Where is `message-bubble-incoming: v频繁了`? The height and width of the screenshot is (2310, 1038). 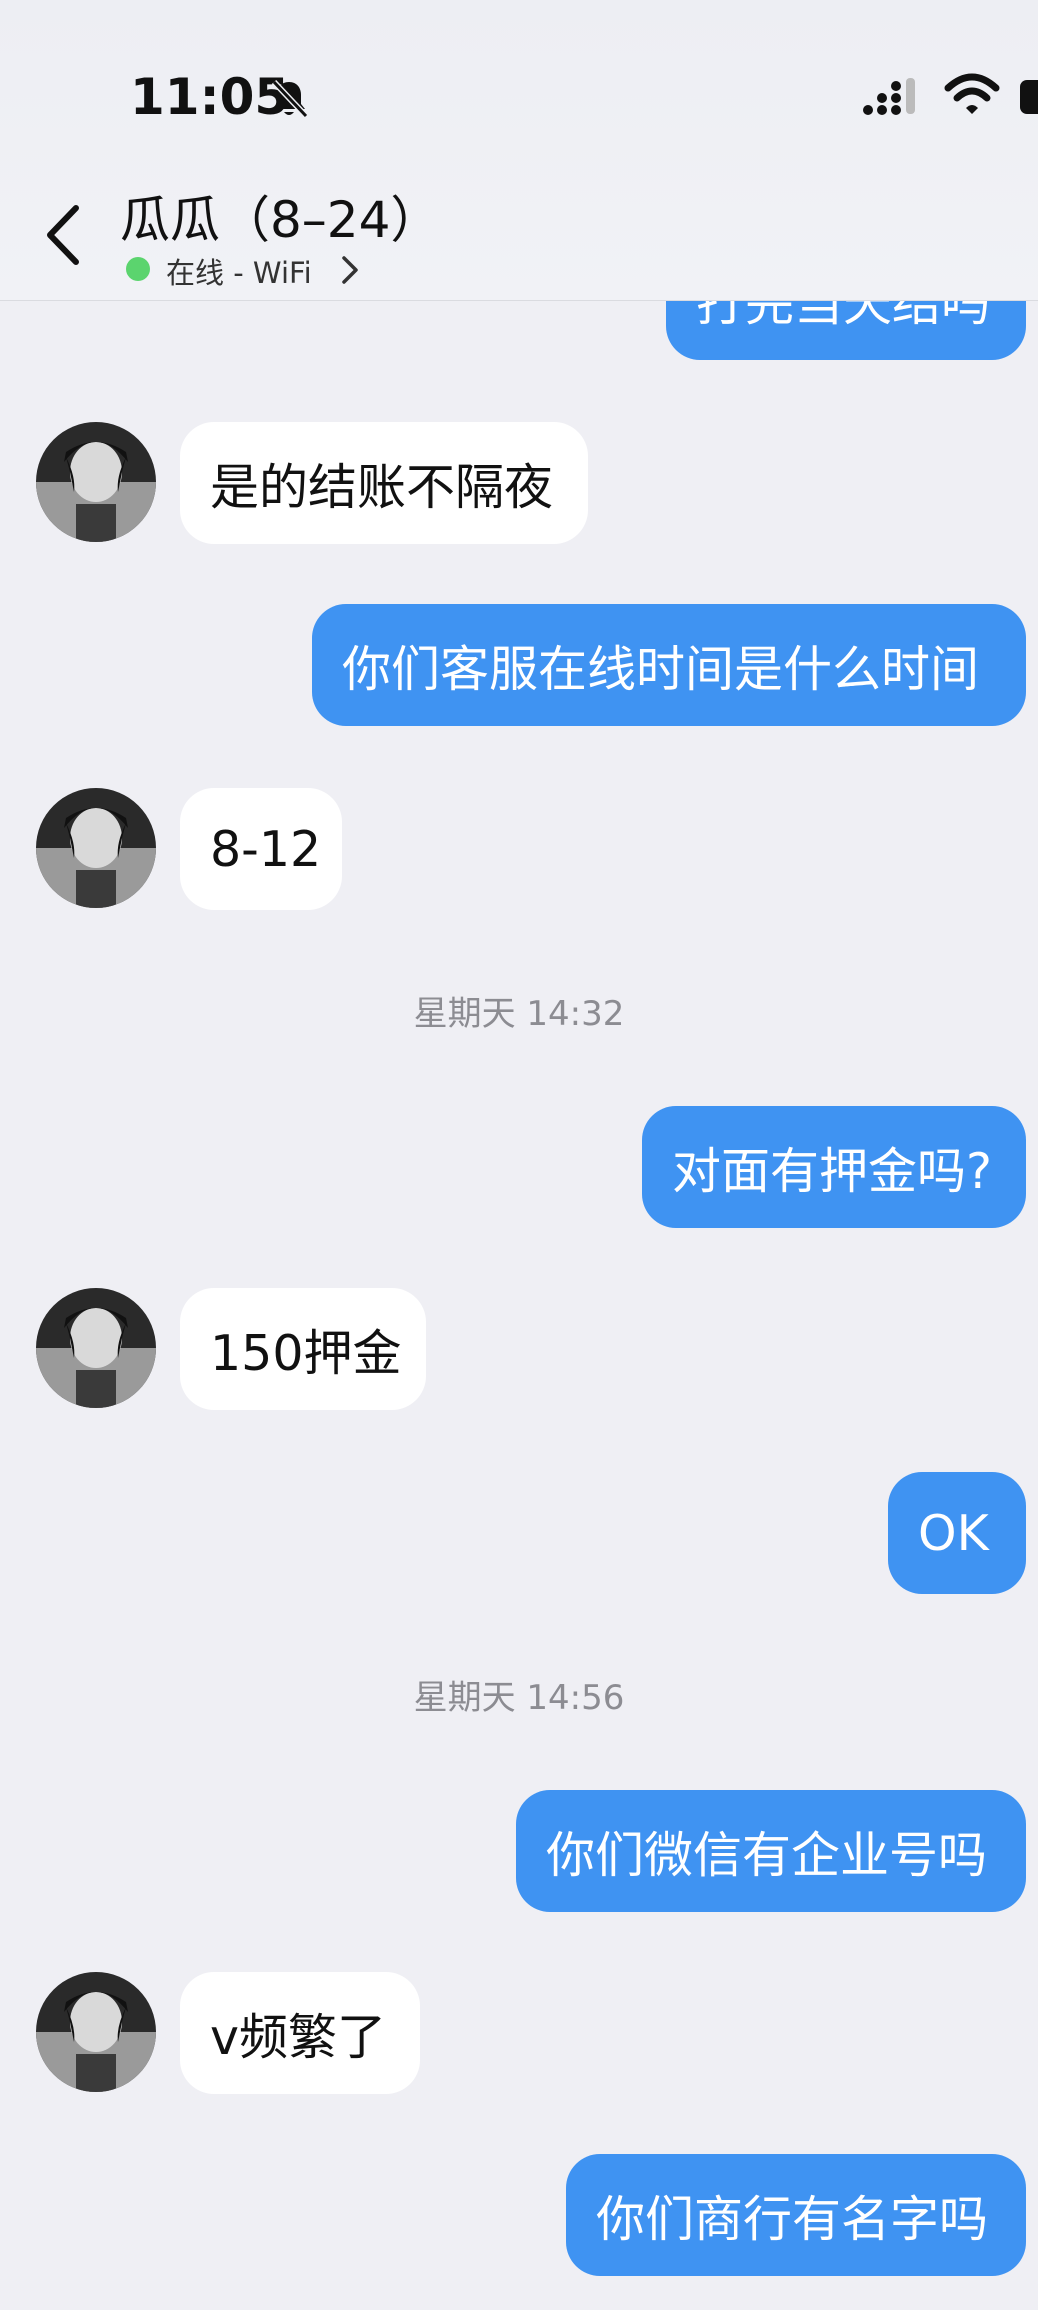
message-bubble-incoming: v频繁了 is located at coordinates (300, 2033).